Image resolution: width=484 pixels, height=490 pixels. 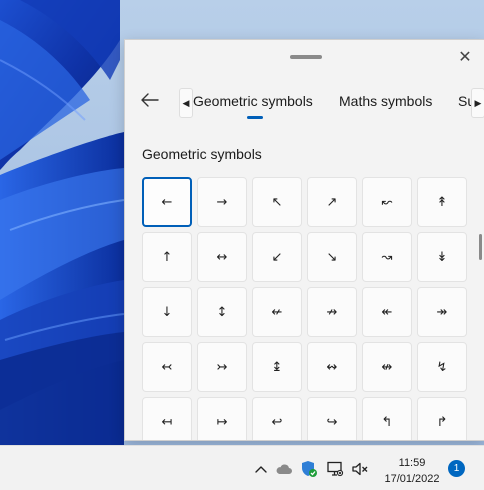 I want to click on tab-scroll-left-button: ◀, so click(x=186, y=103).